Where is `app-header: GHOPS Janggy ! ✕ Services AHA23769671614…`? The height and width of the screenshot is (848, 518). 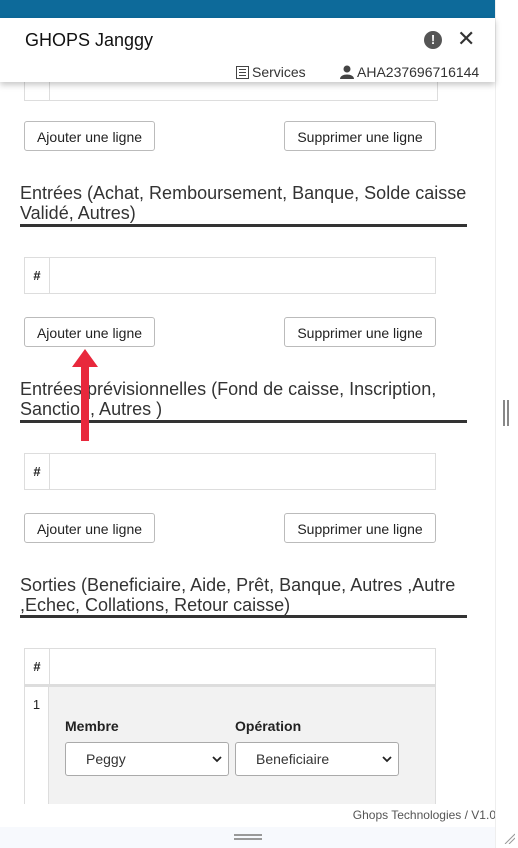
app-header: GHOPS Janggy ! ✕ Services AHA23769671614… is located at coordinates (247, 50).